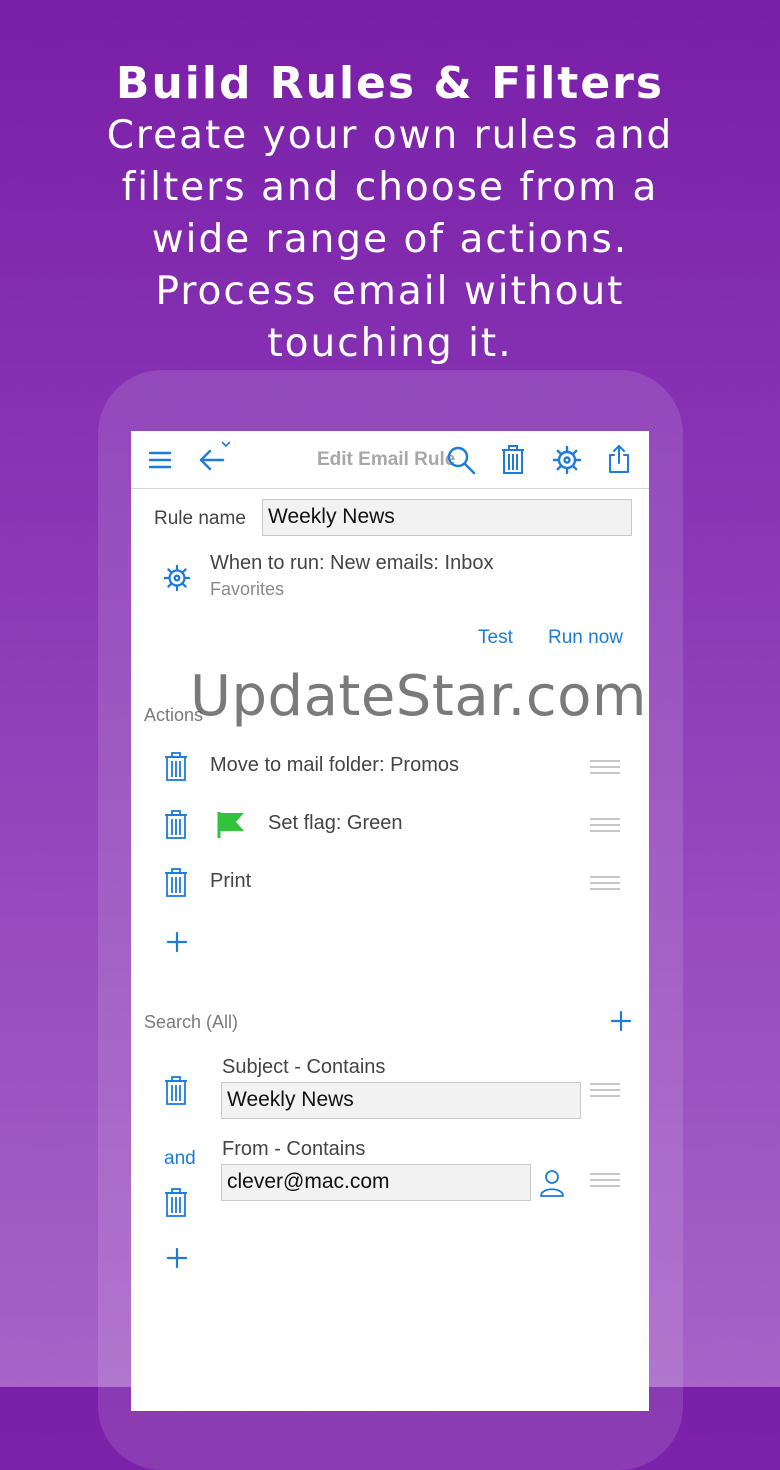  I want to click on promo-line: Create your own rules and, so click(390, 135).